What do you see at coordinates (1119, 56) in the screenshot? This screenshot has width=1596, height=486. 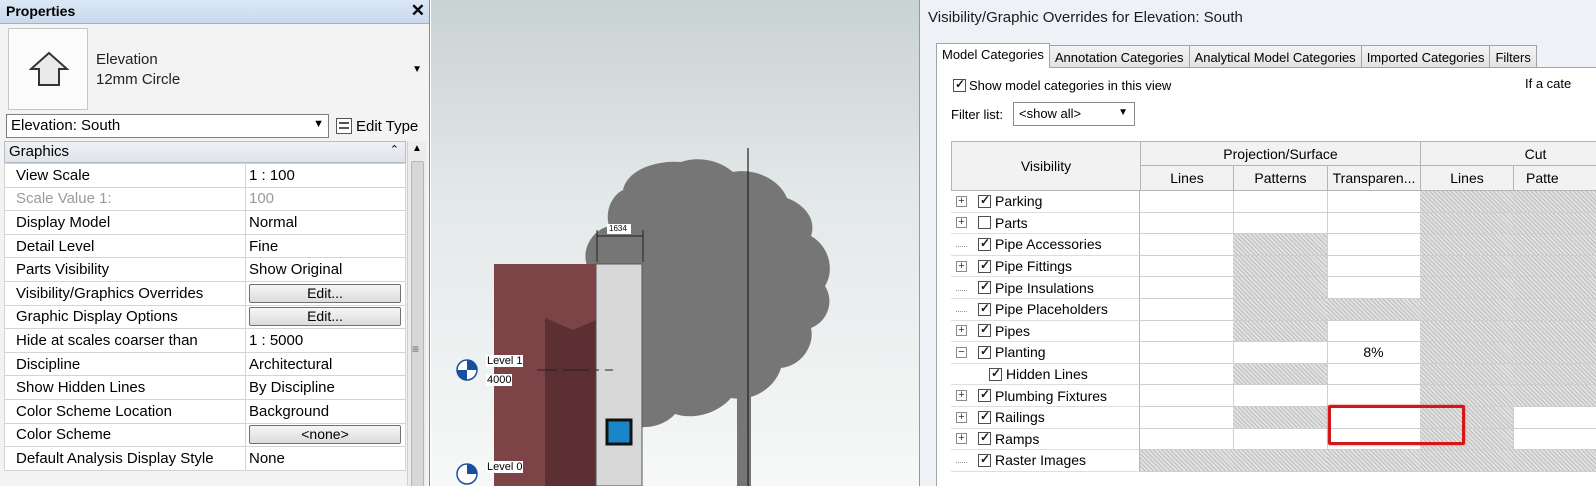 I see `tab-annotation-categories: Annotation Categories` at bounding box center [1119, 56].